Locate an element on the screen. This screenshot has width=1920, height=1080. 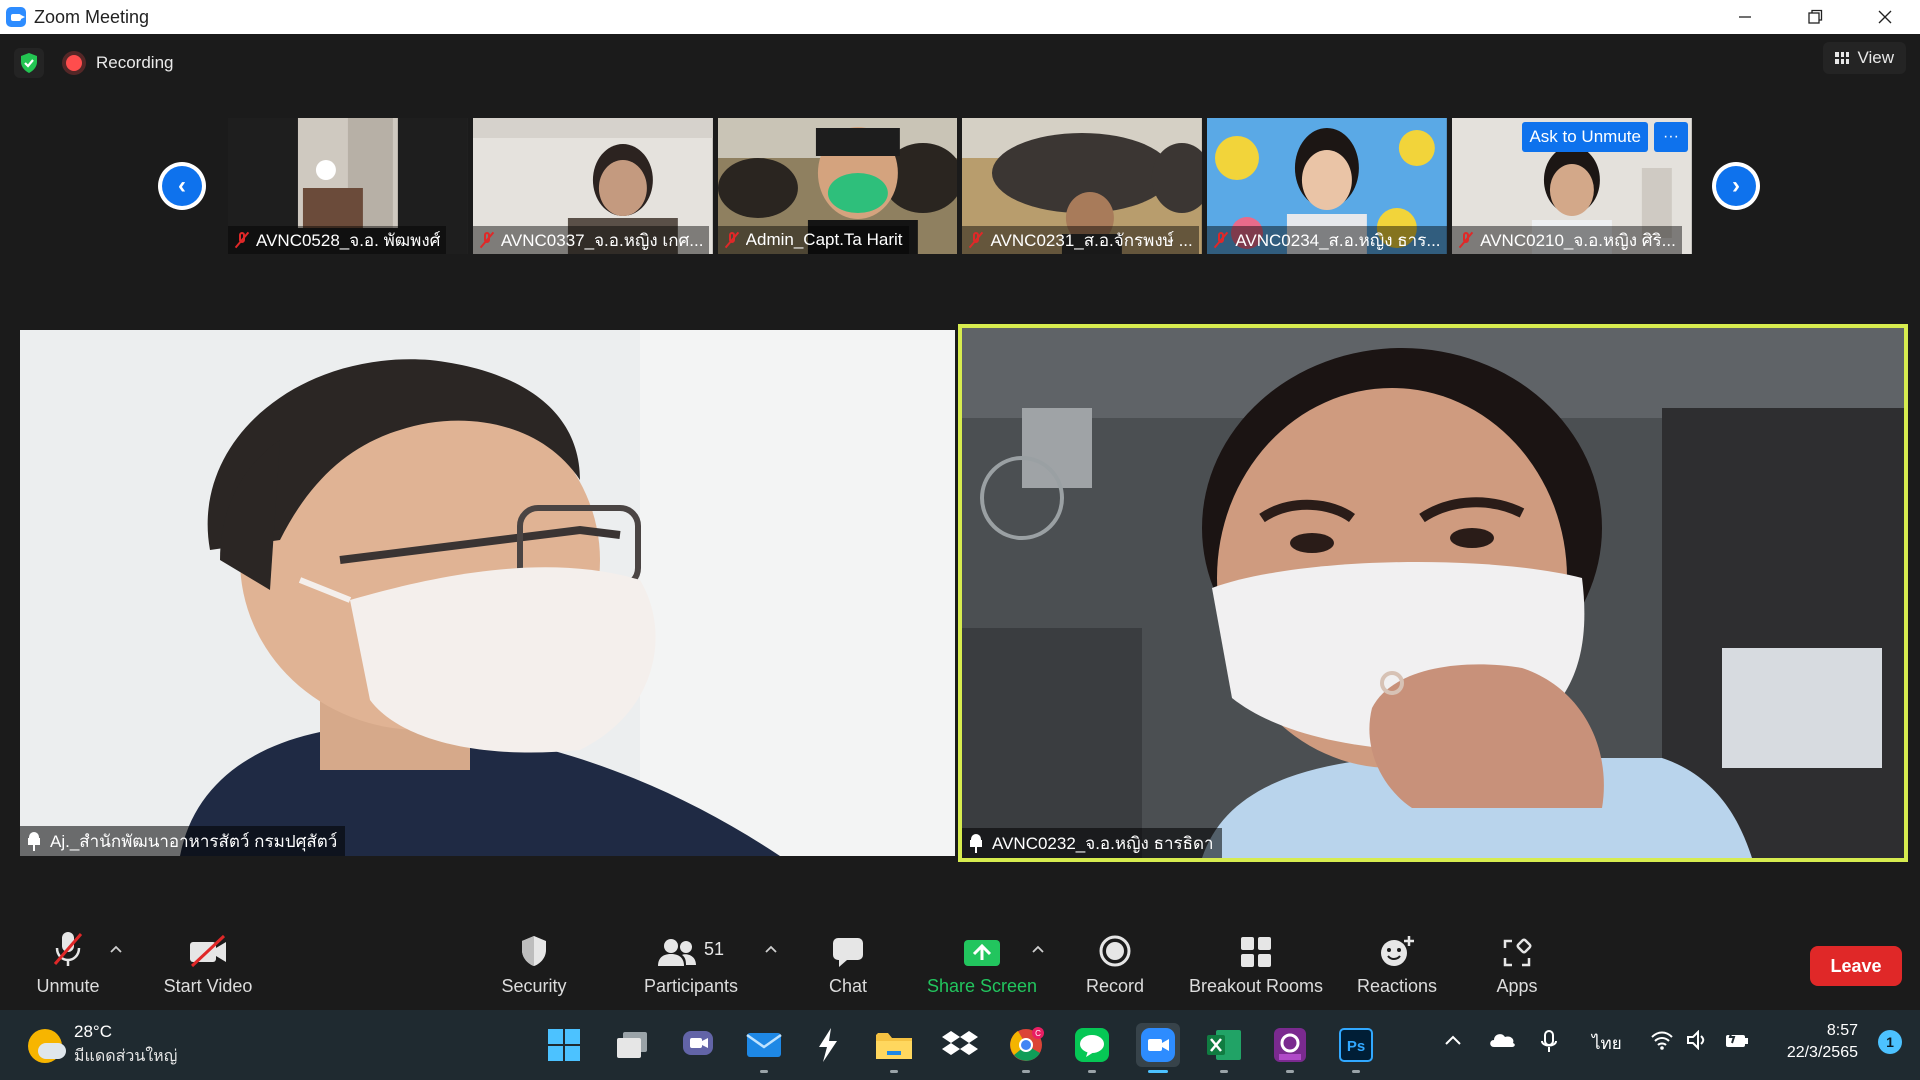
folder-icon is located at coordinates (894, 1046).